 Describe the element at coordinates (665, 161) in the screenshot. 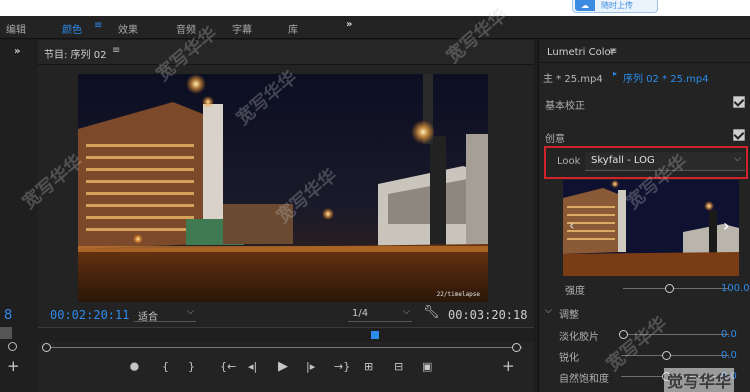

I see `look-dropdown: Skyfall - LOG ⌵` at that location.